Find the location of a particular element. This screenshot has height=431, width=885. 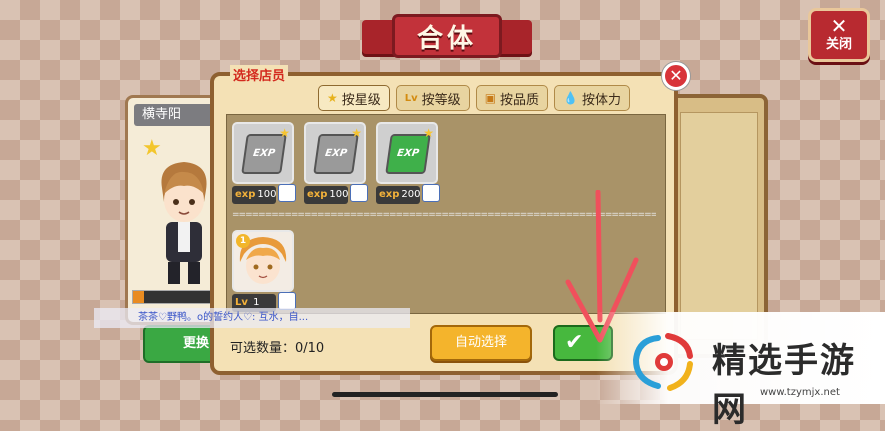

sort-tabs: ★ 按星级 Lv 按等级 ▣ 按品质 💧 按体力 is located at coordinates (474, 98).